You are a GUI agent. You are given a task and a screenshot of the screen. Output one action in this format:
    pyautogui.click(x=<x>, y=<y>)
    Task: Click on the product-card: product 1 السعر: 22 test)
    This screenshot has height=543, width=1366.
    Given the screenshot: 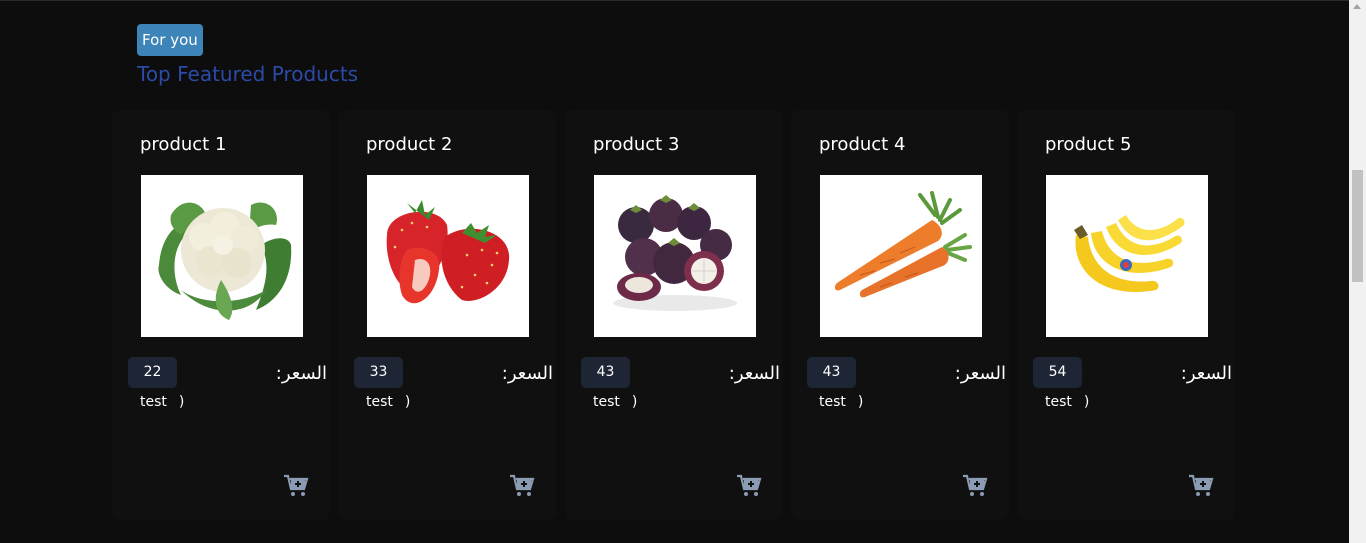 What is the action you would take?
    pyautogui.click(x=221, y=315)
    